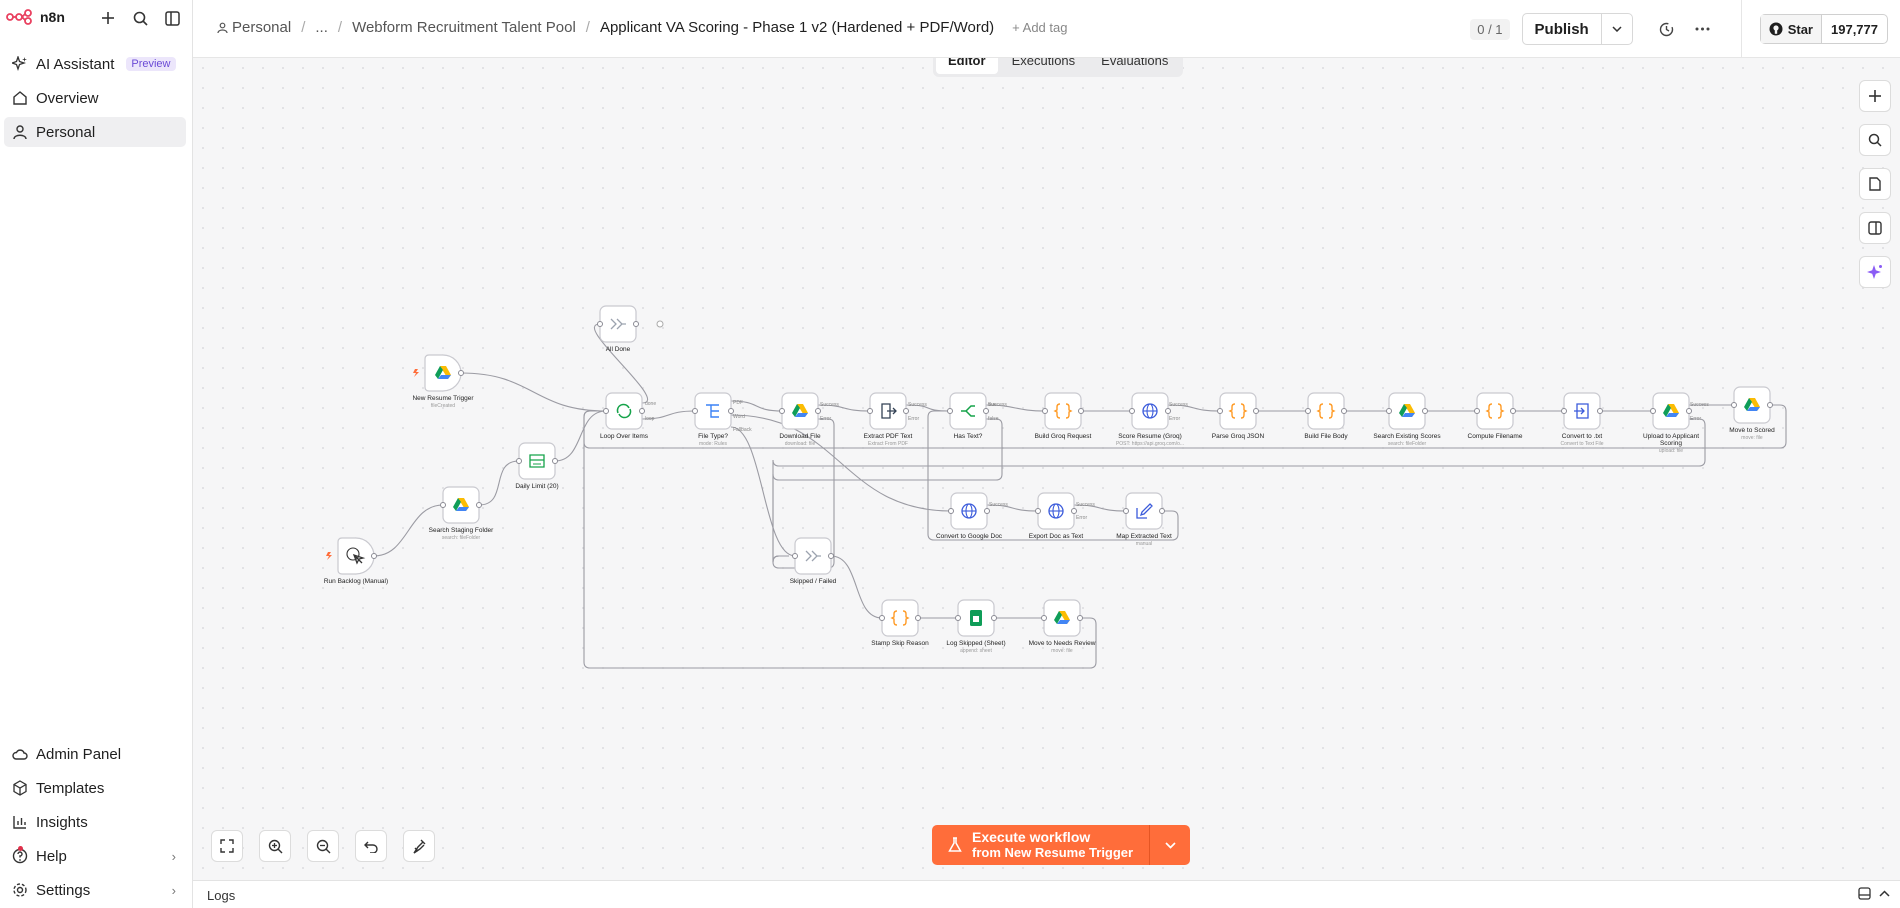 Image resolution: width=1900 pixels, height=908 pixels. What do you see at coordinates (461, 538) in the screenshot?
I see `node-subtitle: search: fileFolder` at bounding box center [461, 538].